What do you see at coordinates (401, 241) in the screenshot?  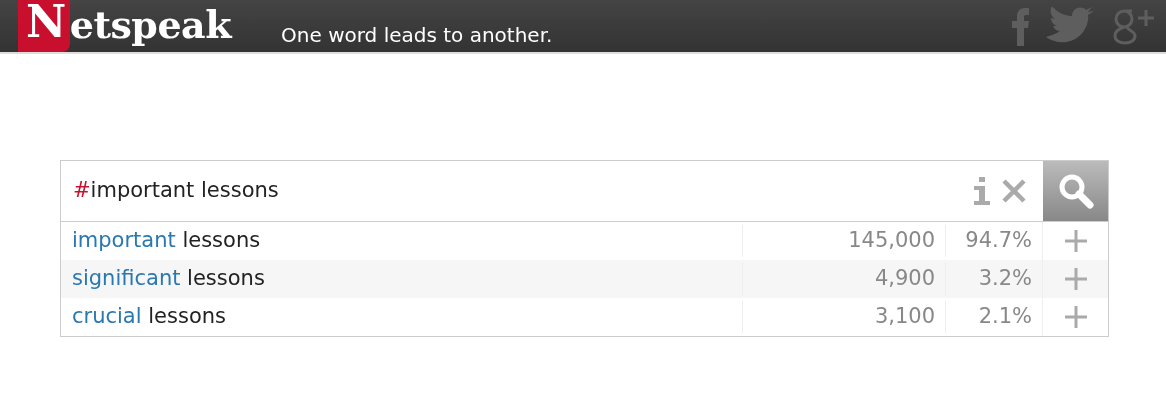 I see `result-phrase: important lessons` at bounding box center [401, 241].